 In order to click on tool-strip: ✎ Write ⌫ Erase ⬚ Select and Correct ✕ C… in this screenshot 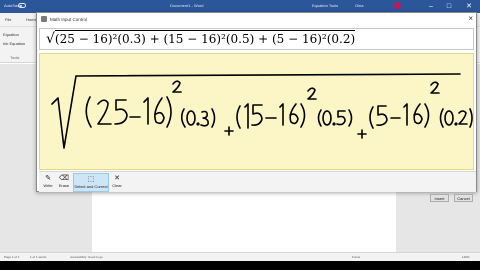, I will do `click(257, 181)`.